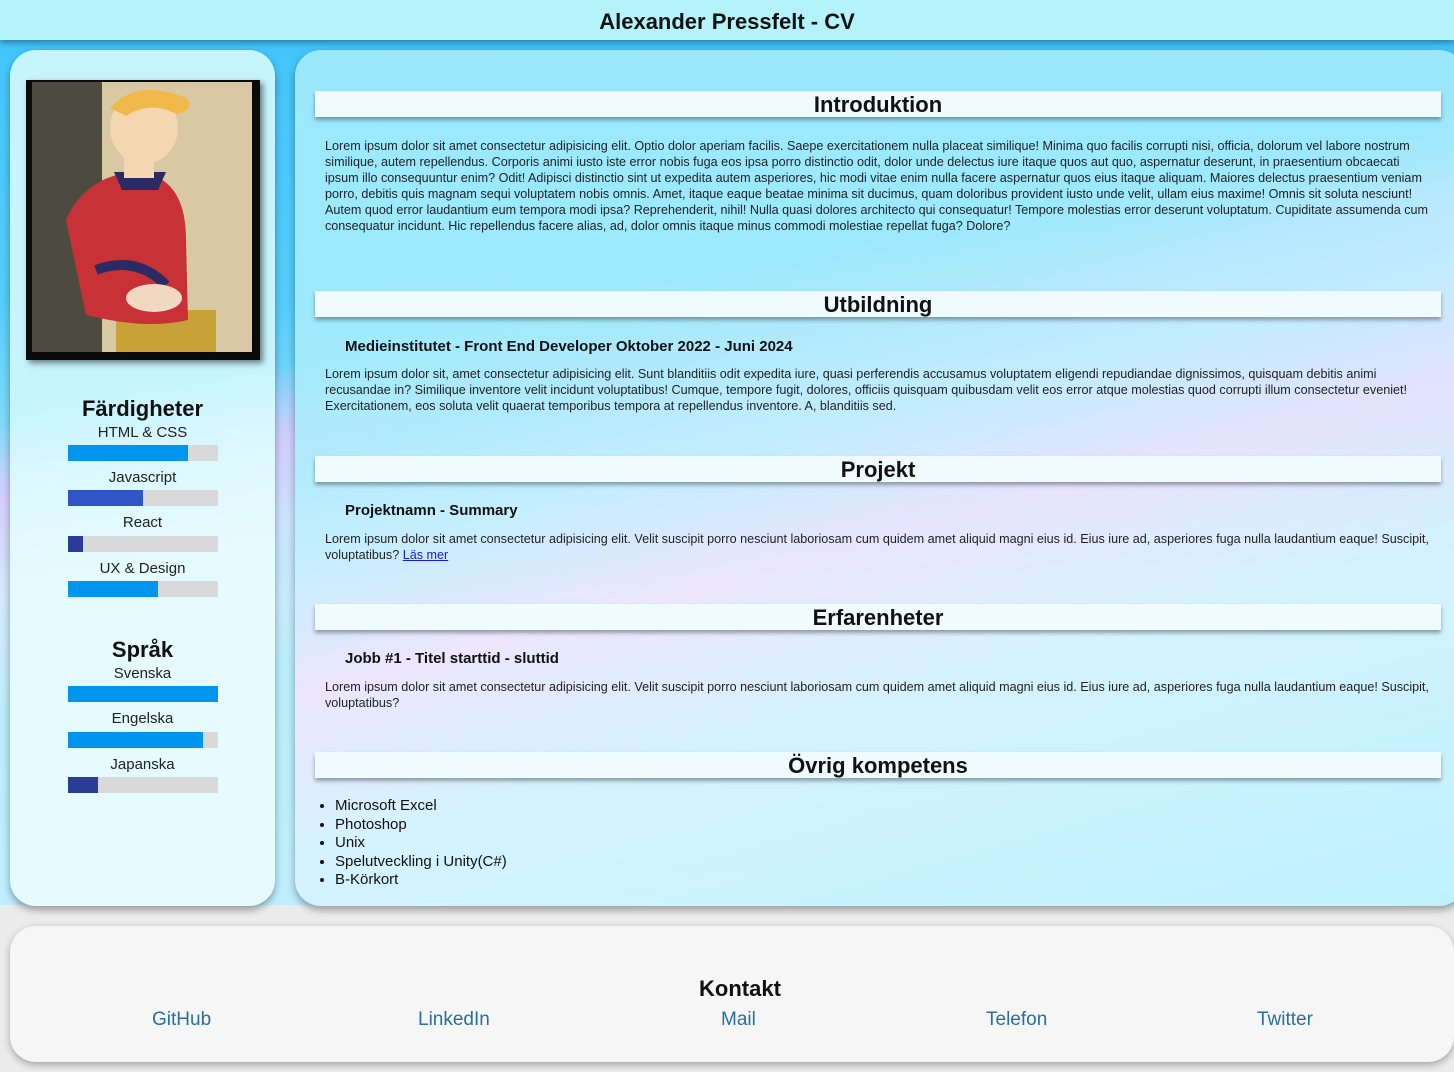 The image size is (1454, 1072). Describe the element at coordinates (143, 544) in the screenshot. I see `skill-bar-react` at that location.